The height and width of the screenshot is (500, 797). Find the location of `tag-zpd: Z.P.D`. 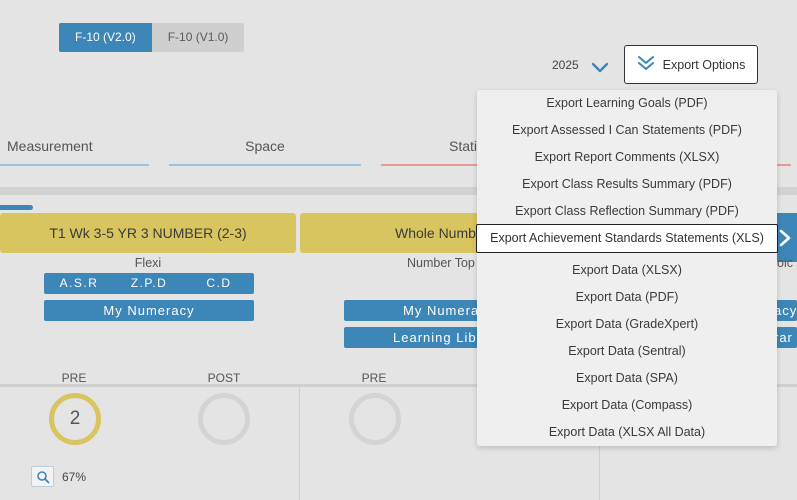

tag-zpd: Z.P.D is located at coordinates (149, 283).